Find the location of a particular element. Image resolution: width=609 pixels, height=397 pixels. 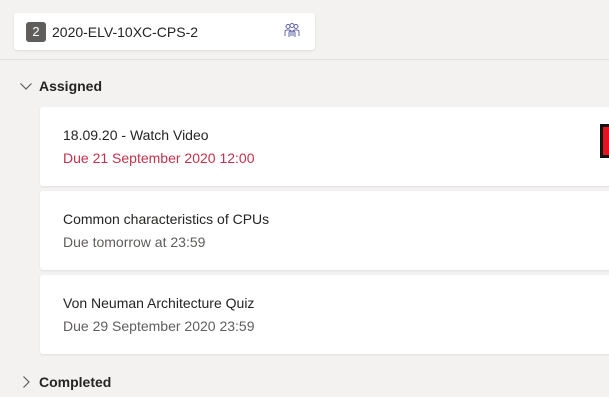

section-completed: Completed is located at coordinates (55, 382).